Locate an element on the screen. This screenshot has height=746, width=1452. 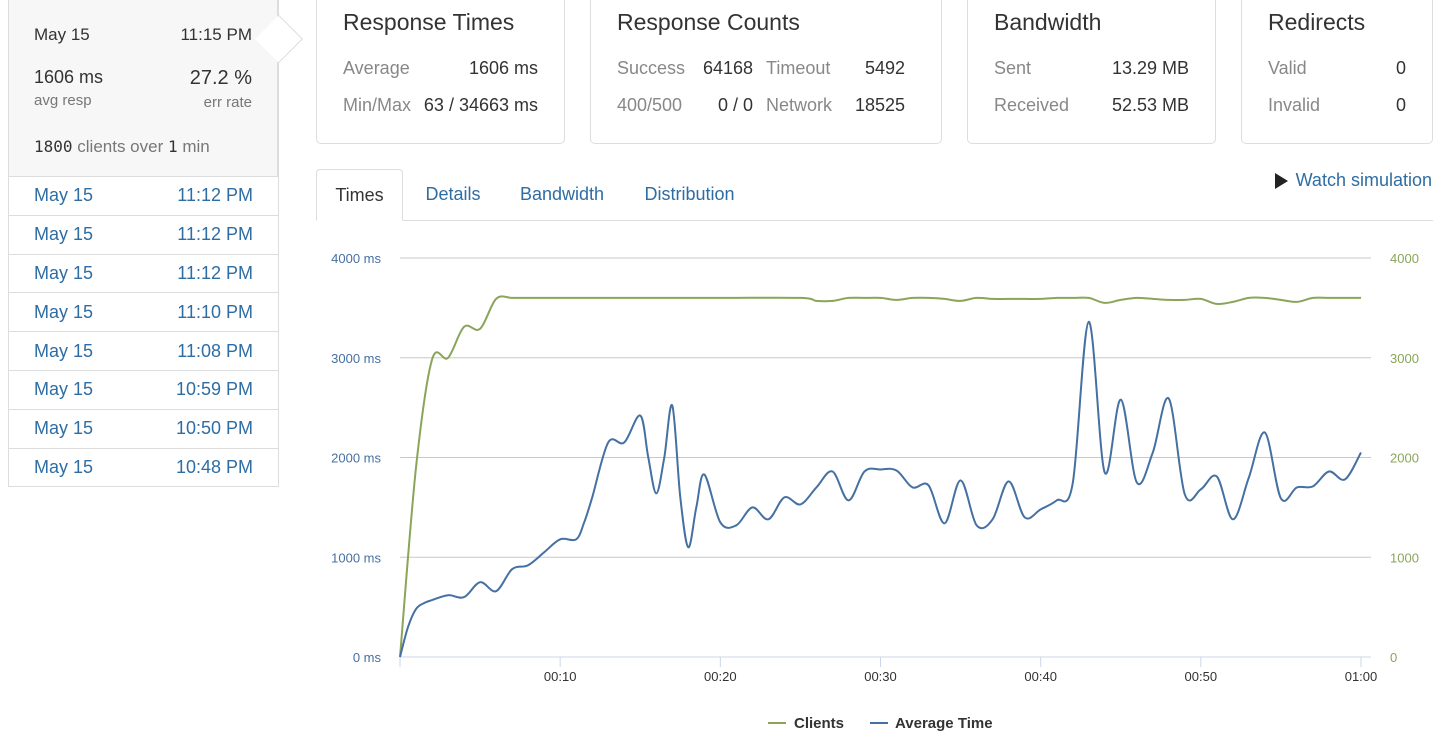
response-counts-title: Response Counts is located at coordinates (708, 22).